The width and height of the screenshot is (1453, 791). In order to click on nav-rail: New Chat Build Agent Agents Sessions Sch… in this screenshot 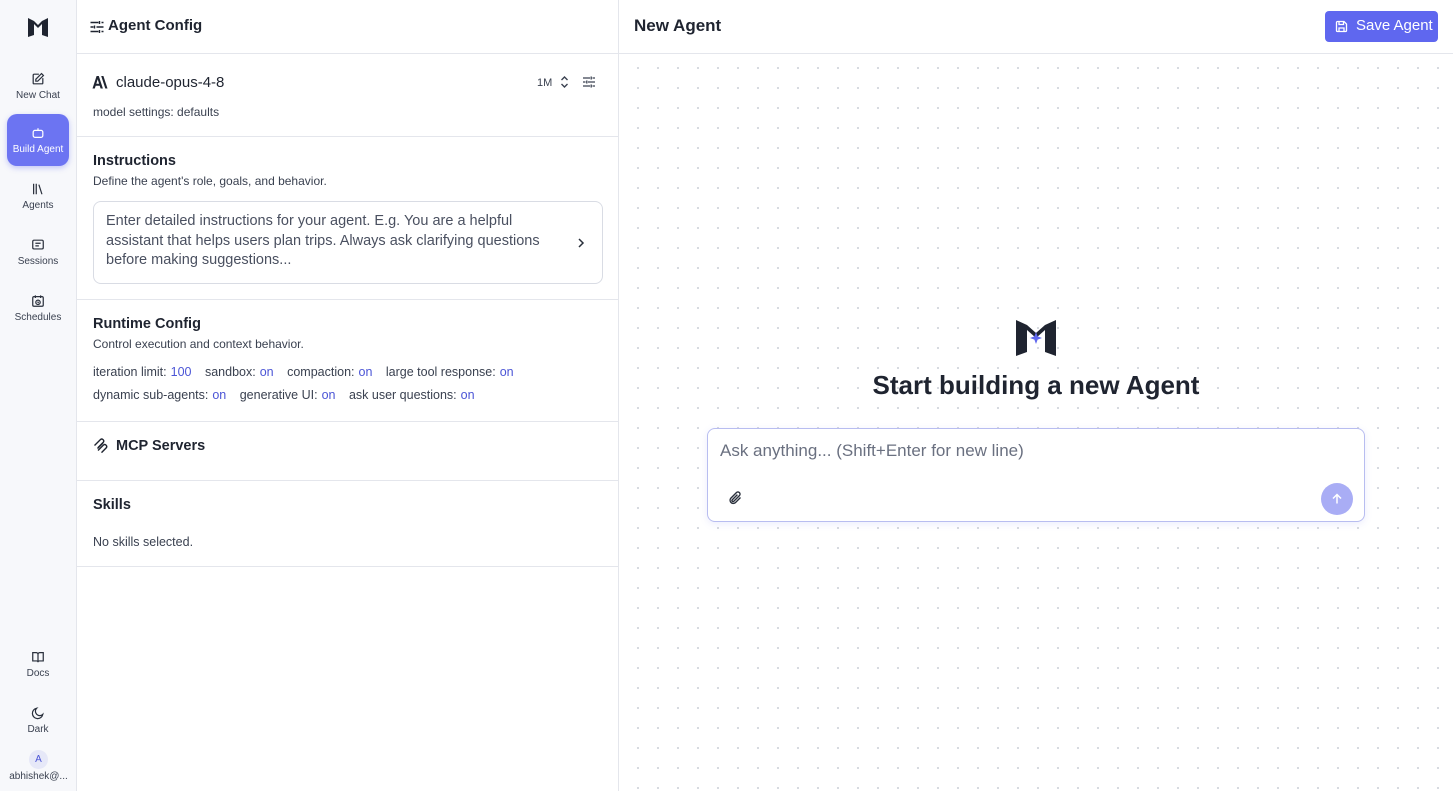, I will do `click(38, 395)`.